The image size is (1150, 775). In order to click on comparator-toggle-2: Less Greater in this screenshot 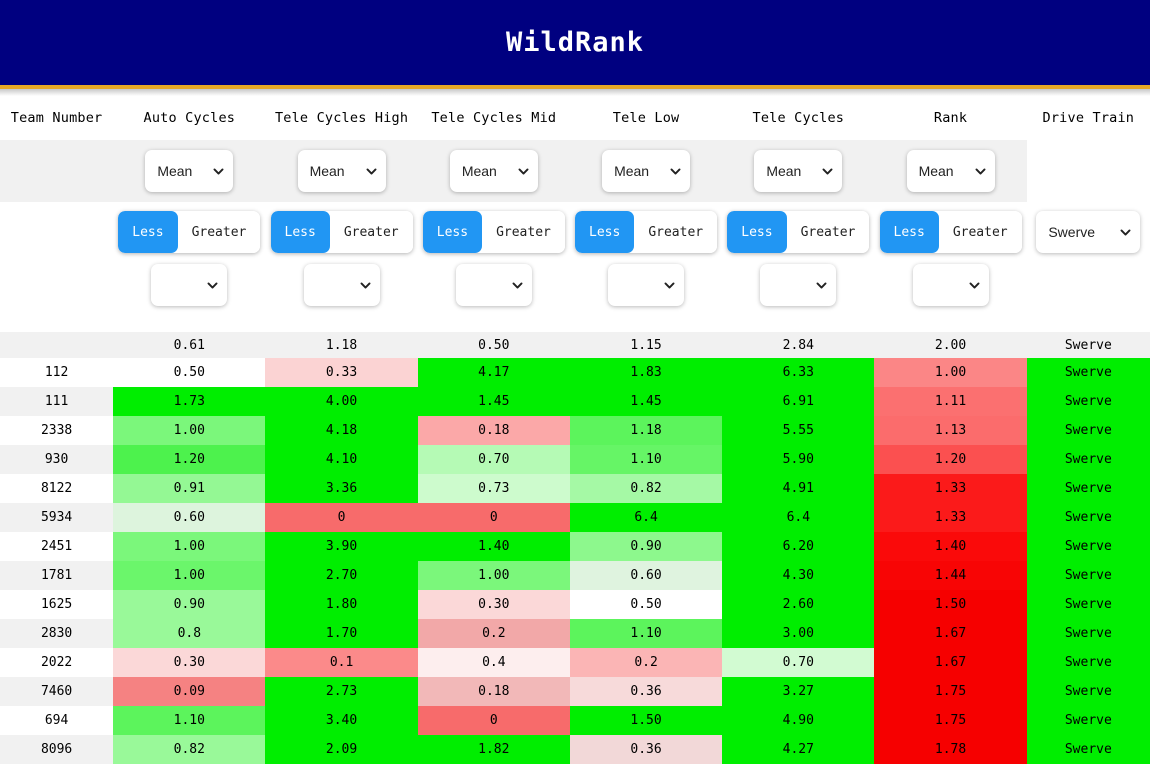, I will do `click(493, 232)`.